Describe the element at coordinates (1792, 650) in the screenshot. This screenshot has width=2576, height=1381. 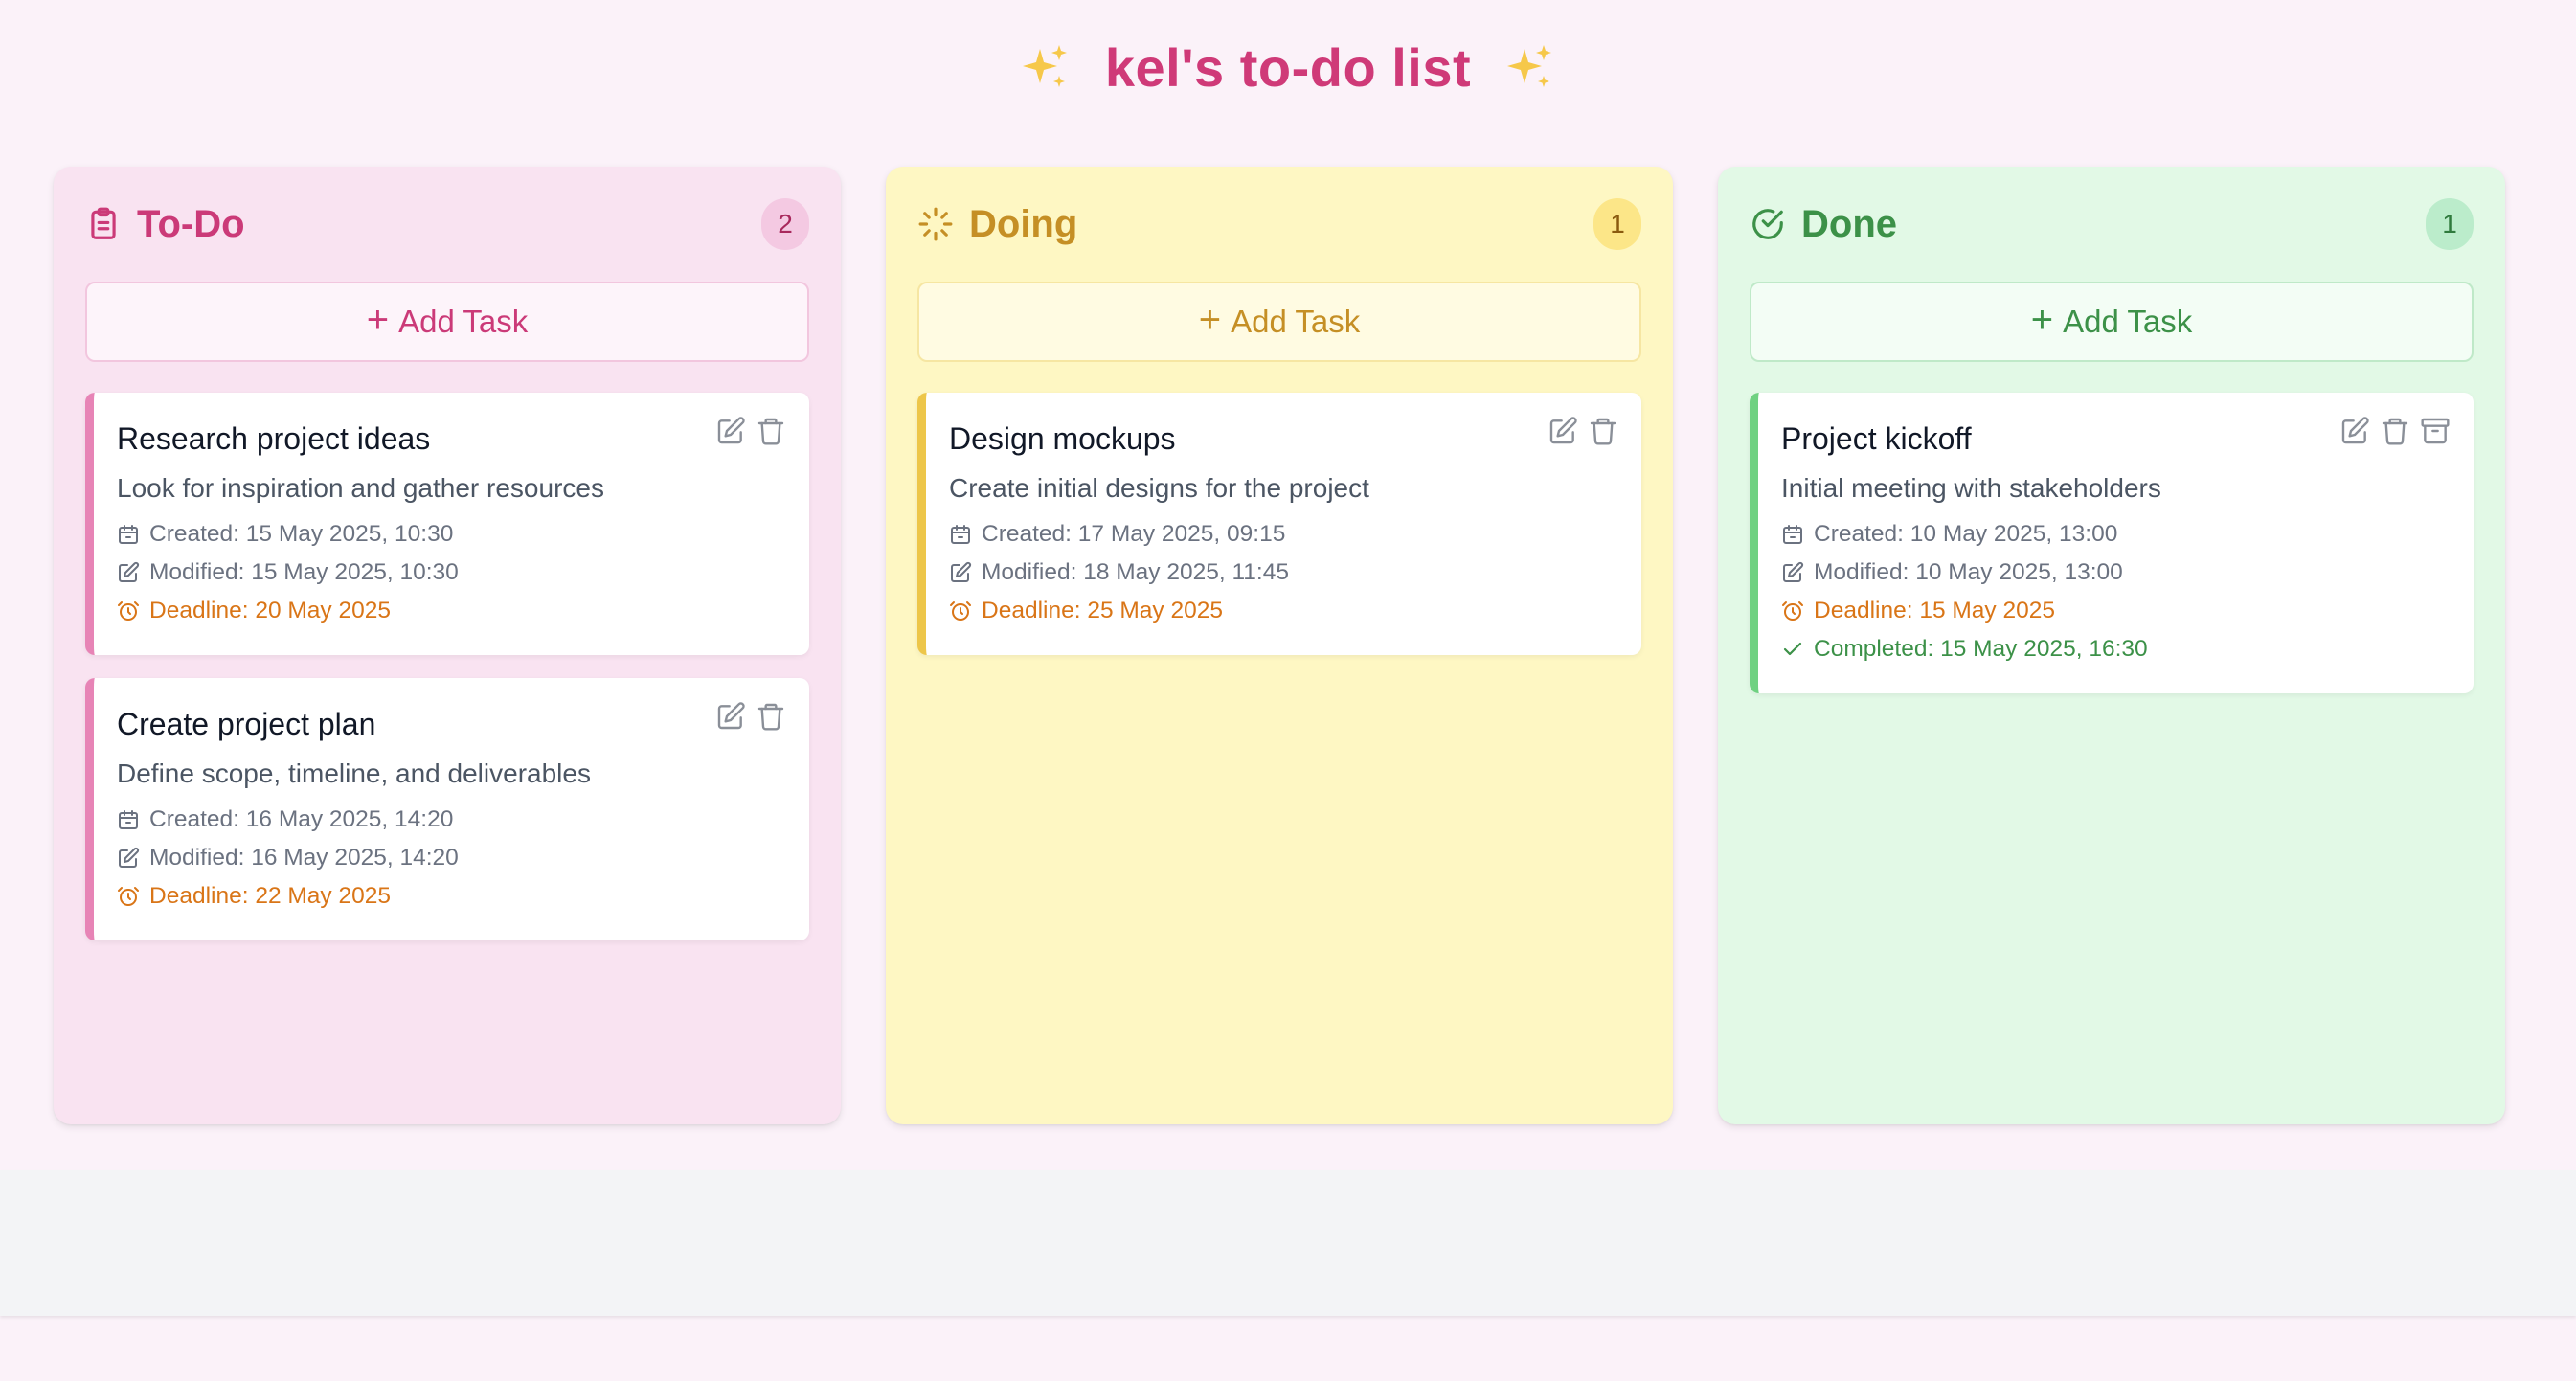
I see `check-icon` at that location.